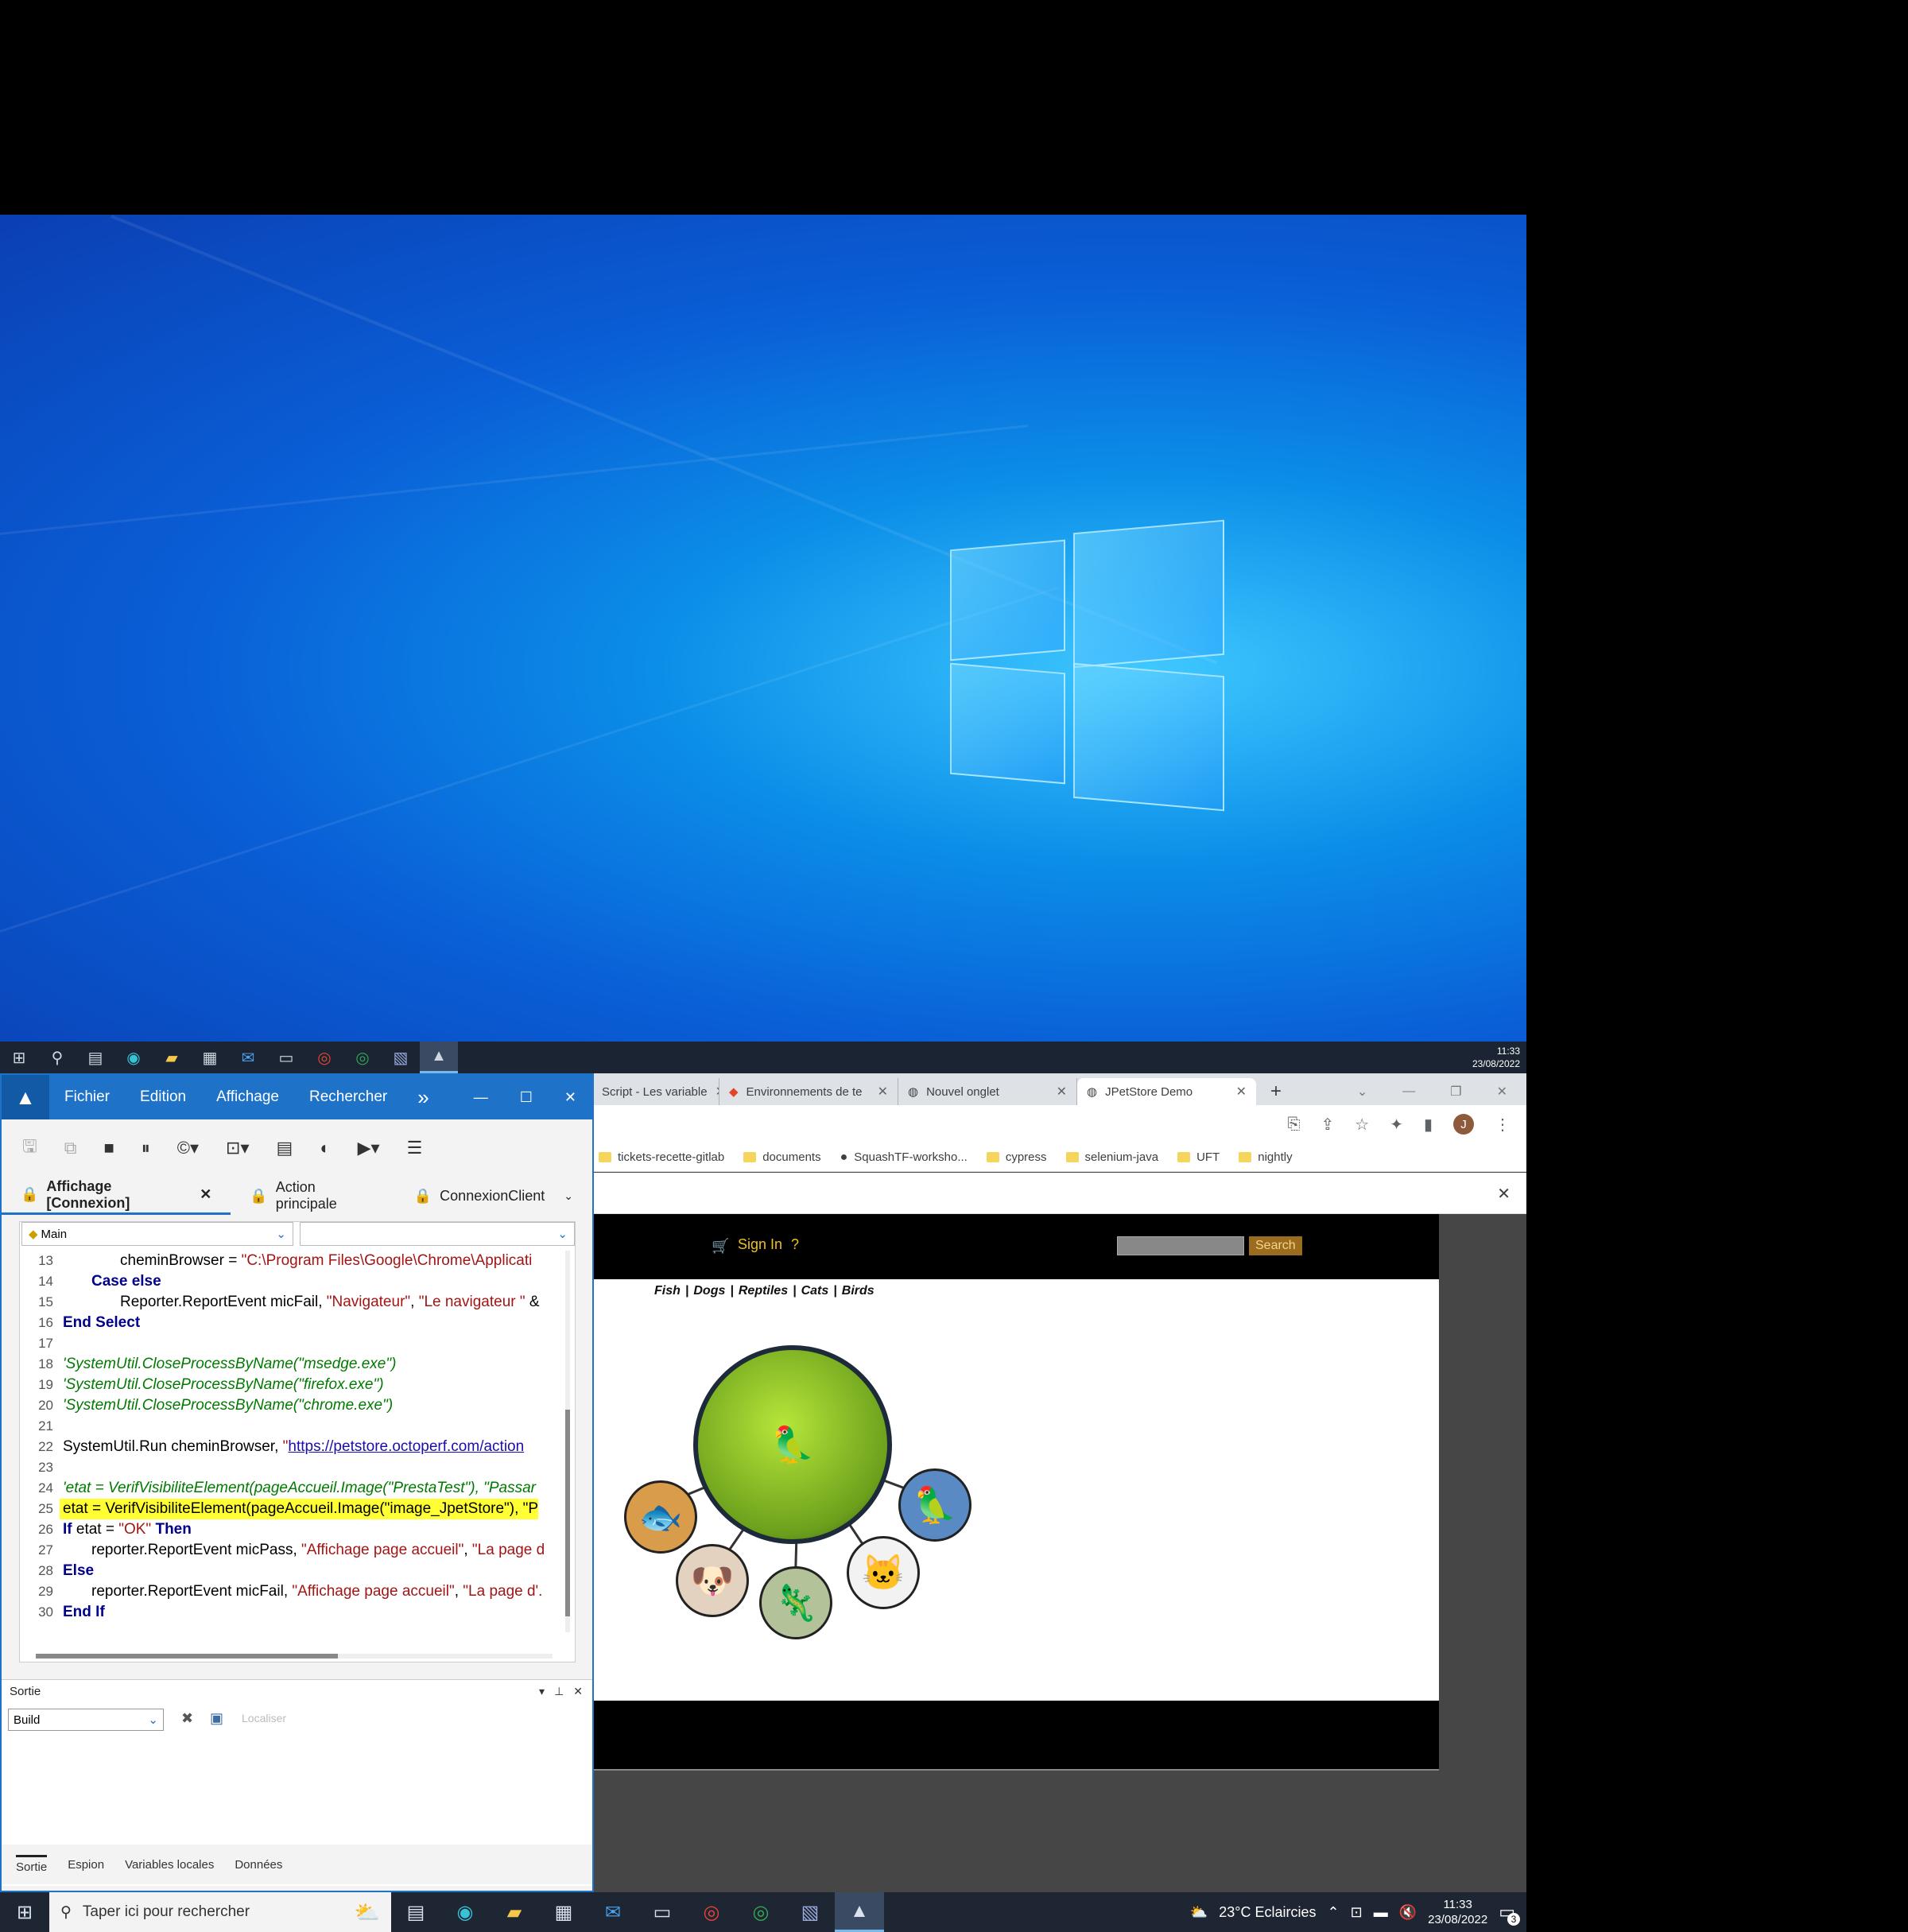  Describe the element at coordinates (146, 1148) in the screenshot. I see `pause-icon: ⏸` at that location.